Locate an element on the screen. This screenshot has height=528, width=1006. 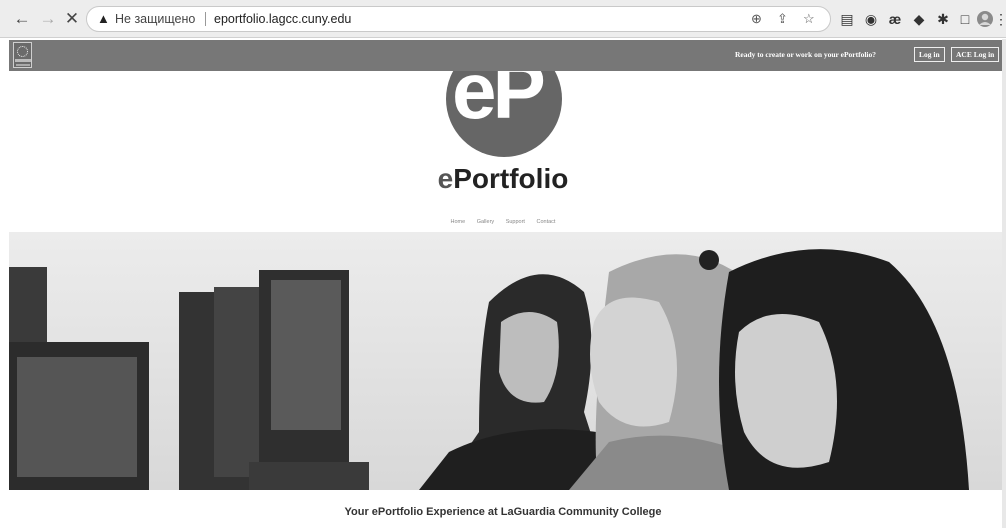
warning-icon: ▲ is located at coordinates (103, 19).